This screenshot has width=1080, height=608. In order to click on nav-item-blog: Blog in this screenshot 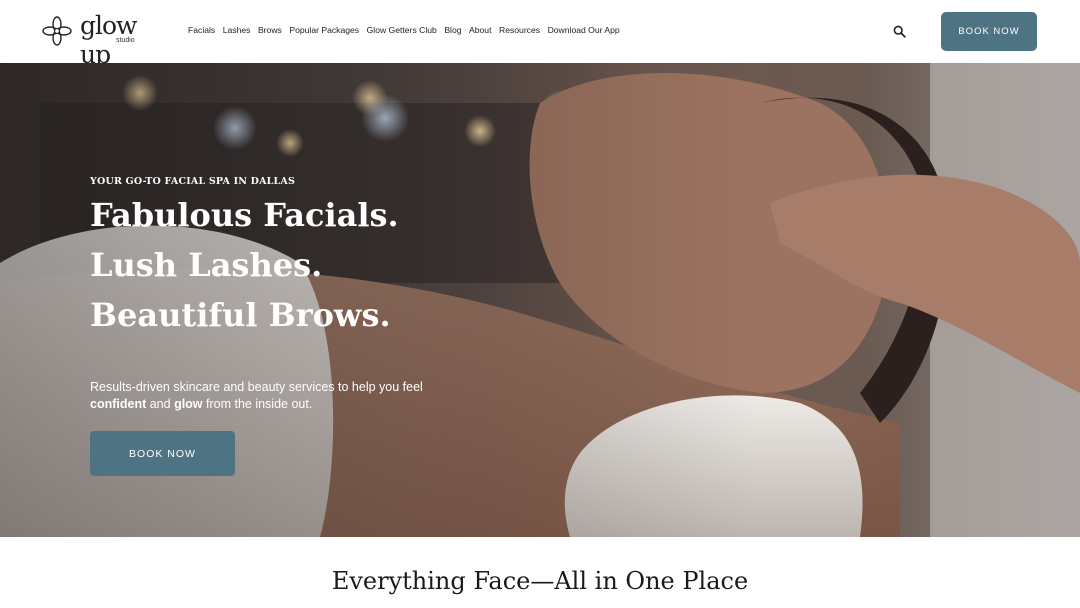, I will do `click(452, 30)`.